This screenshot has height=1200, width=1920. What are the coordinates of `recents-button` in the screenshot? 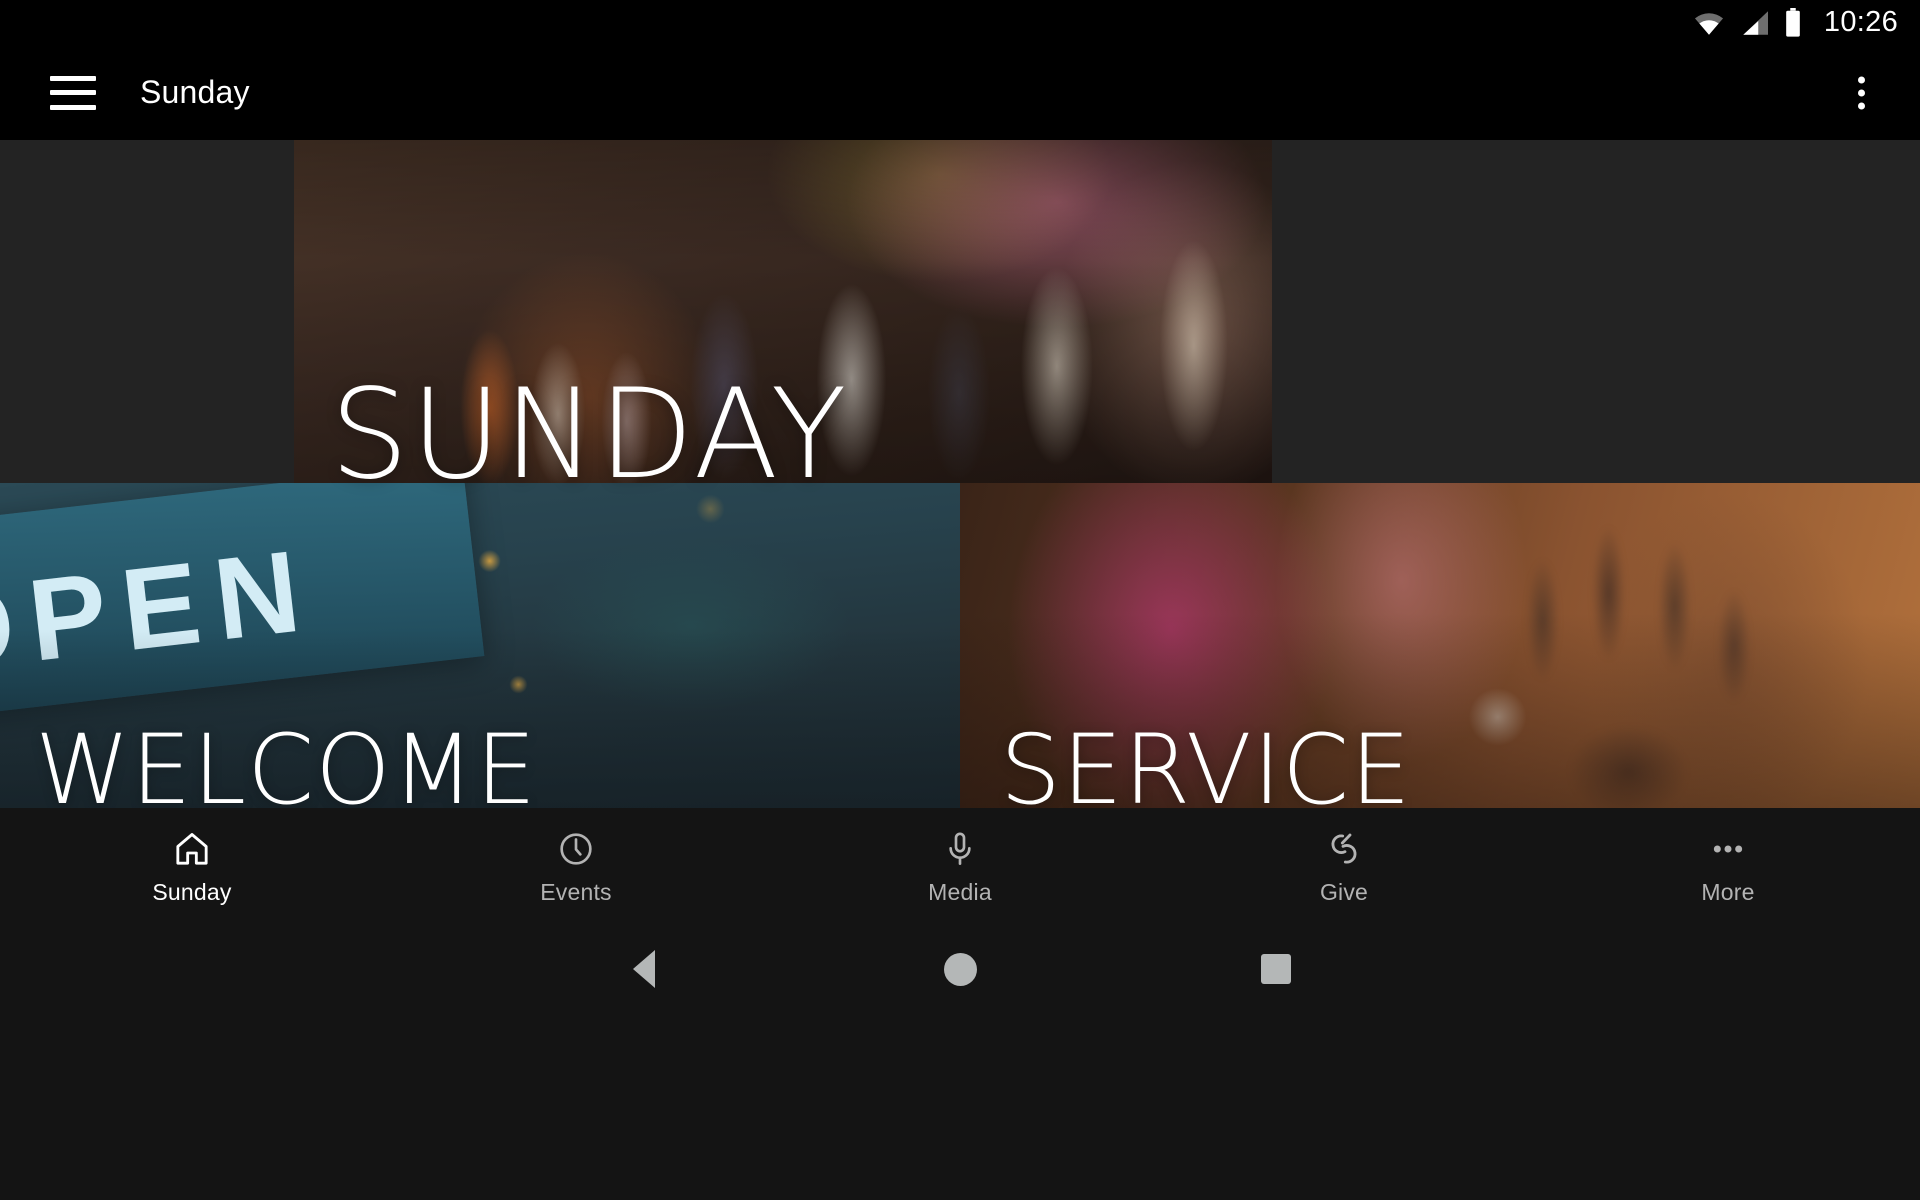 It's located at (1276, 969).